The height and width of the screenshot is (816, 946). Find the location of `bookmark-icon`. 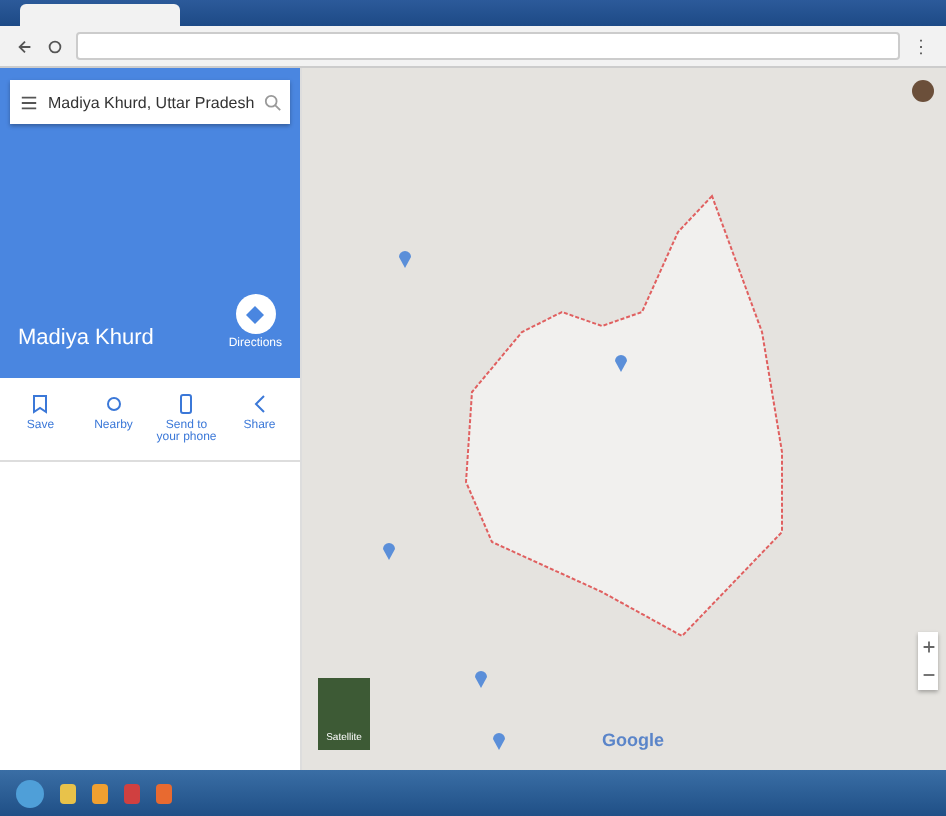

bookmark-icon is located at coordinates (40, 404).